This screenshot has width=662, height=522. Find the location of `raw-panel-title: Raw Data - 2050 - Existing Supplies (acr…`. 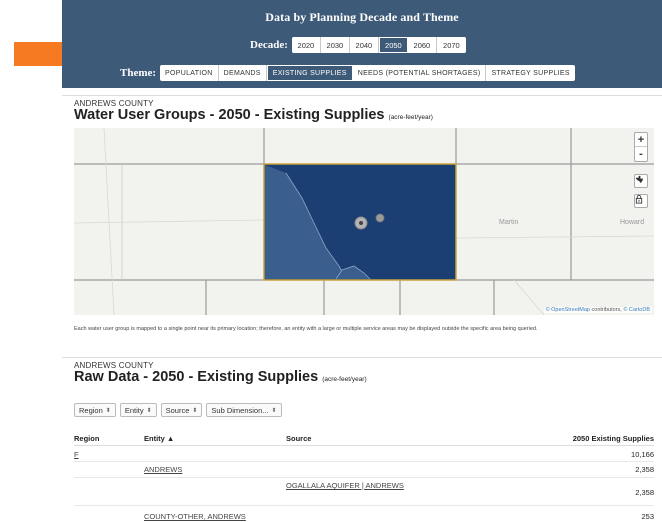

raw-panel-title: Raw Data - 2050 - Existing Supplies (acr… is located at coordinates (220, 377).